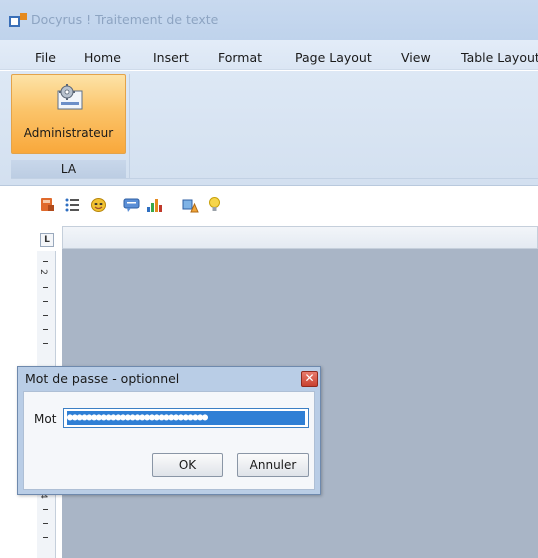  I want to click on app-icon, so click(18, 20).